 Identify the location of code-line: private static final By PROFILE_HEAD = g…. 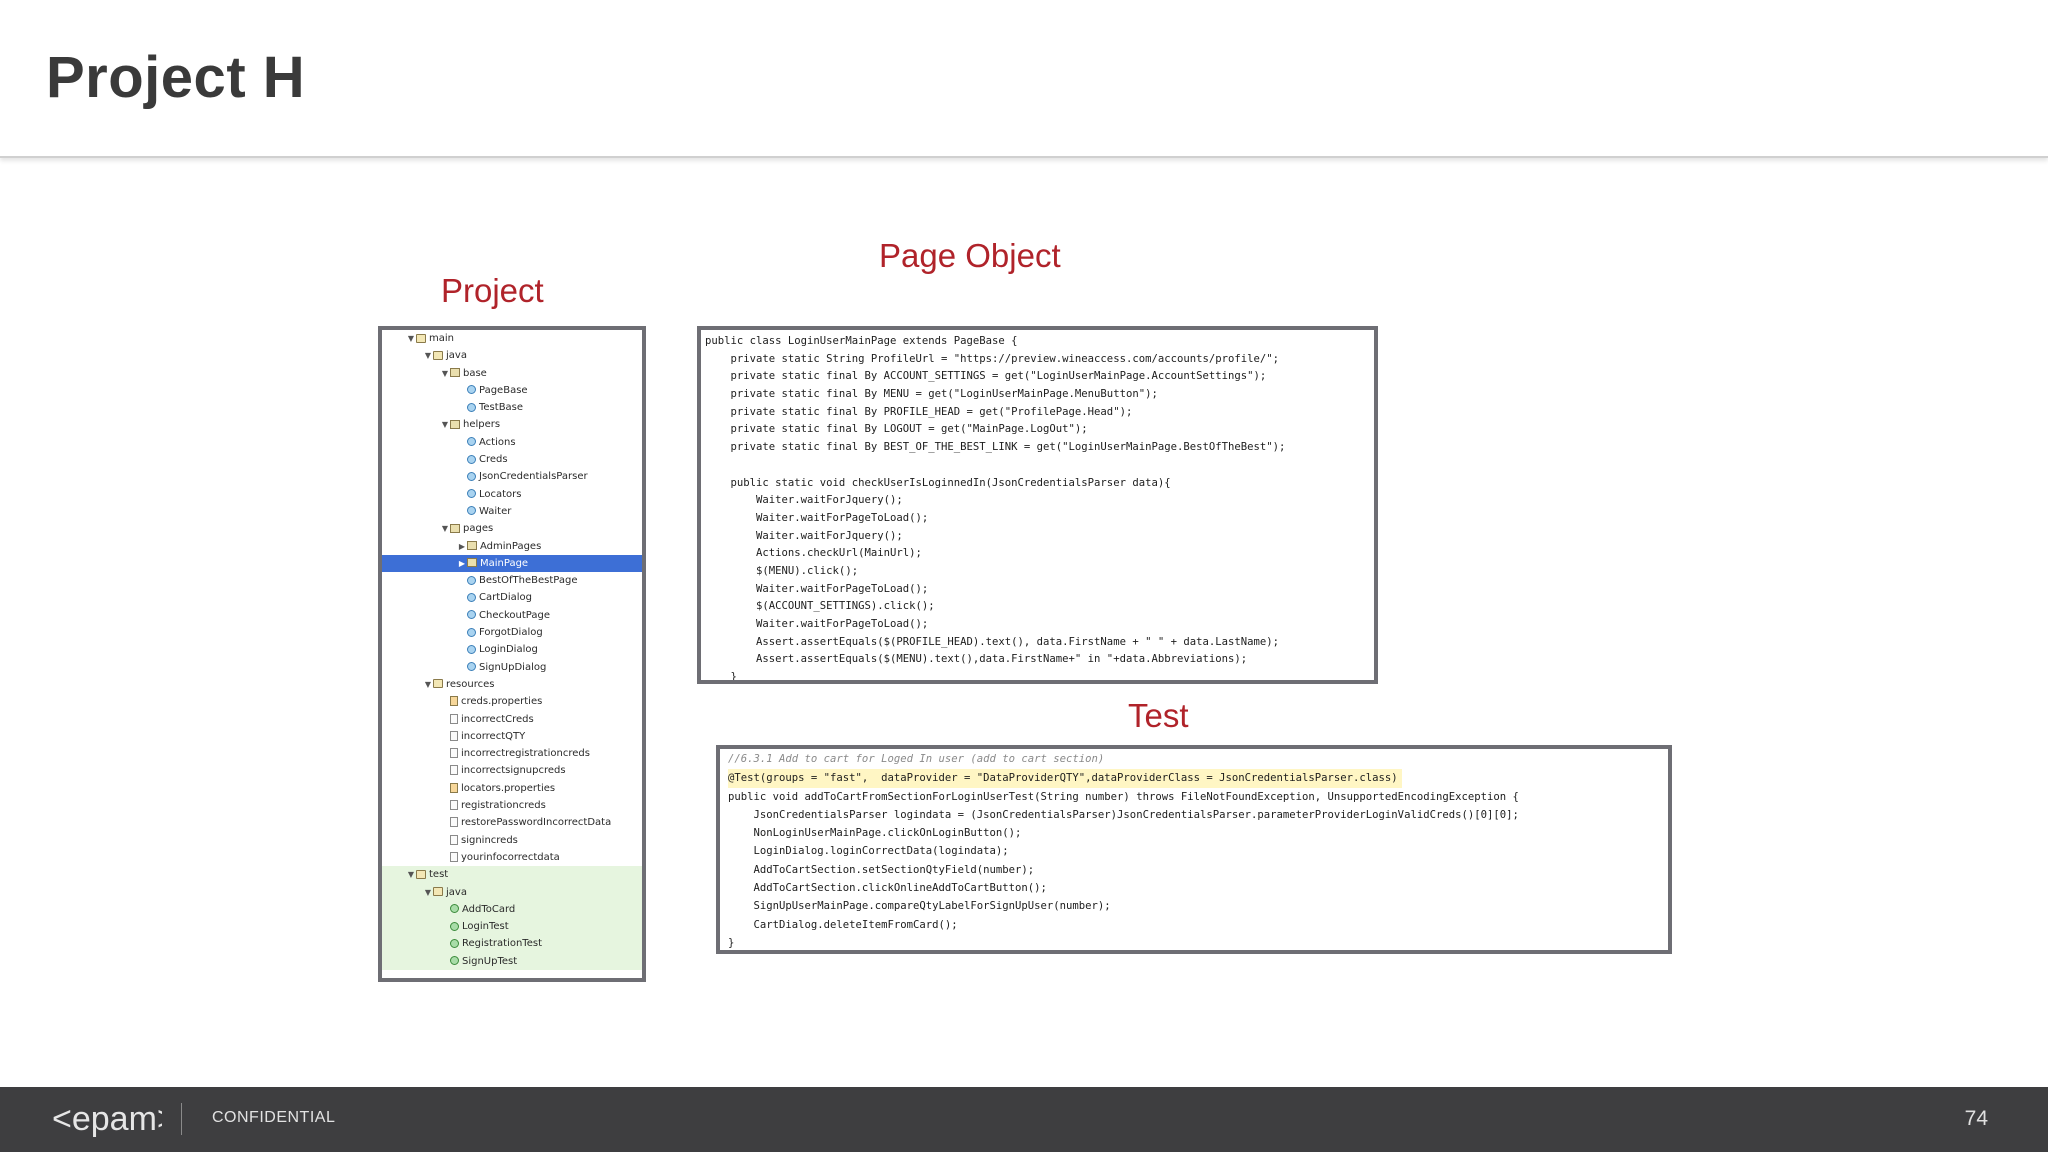
(919, 411).